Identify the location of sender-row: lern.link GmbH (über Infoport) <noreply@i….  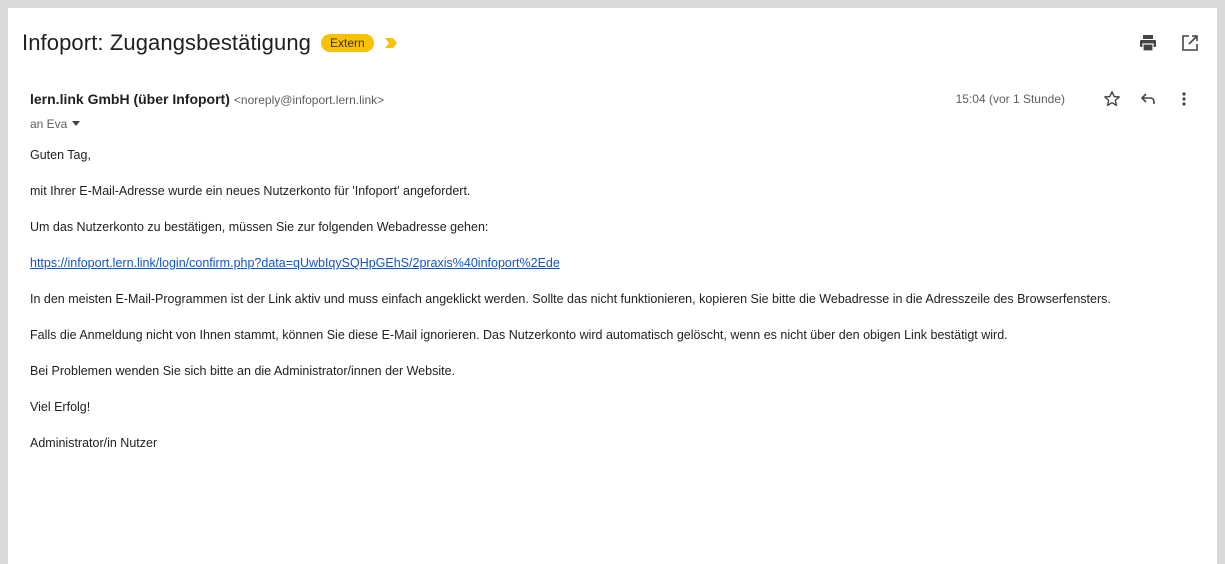
(207, 99).